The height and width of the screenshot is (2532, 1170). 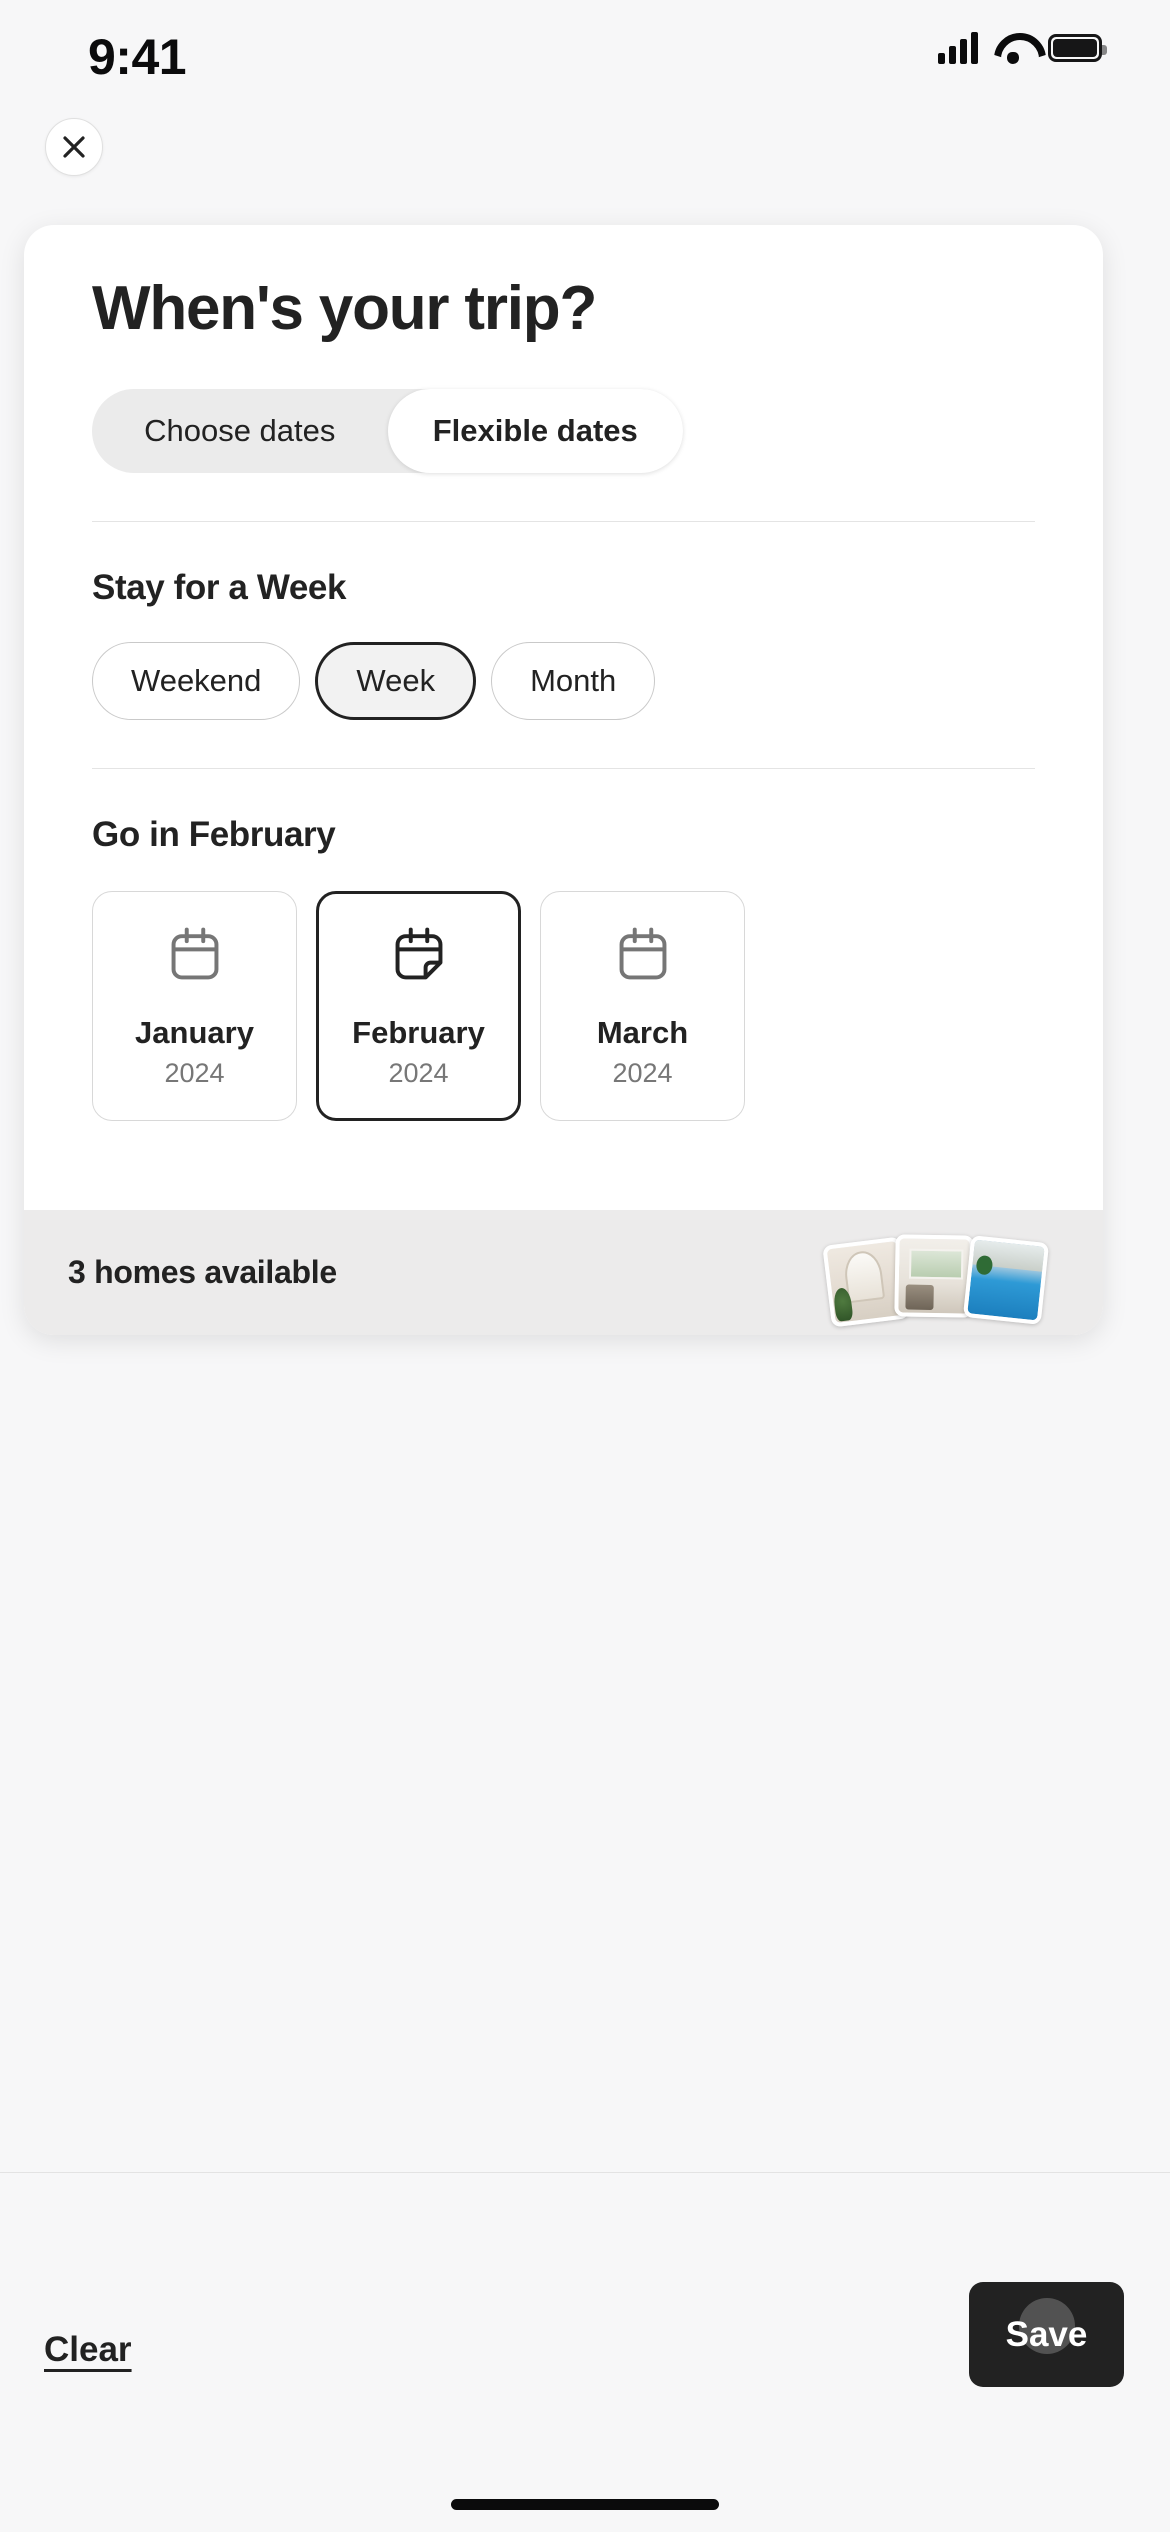 I want to click on save-button: Save, so click(x=1046, y=2334).